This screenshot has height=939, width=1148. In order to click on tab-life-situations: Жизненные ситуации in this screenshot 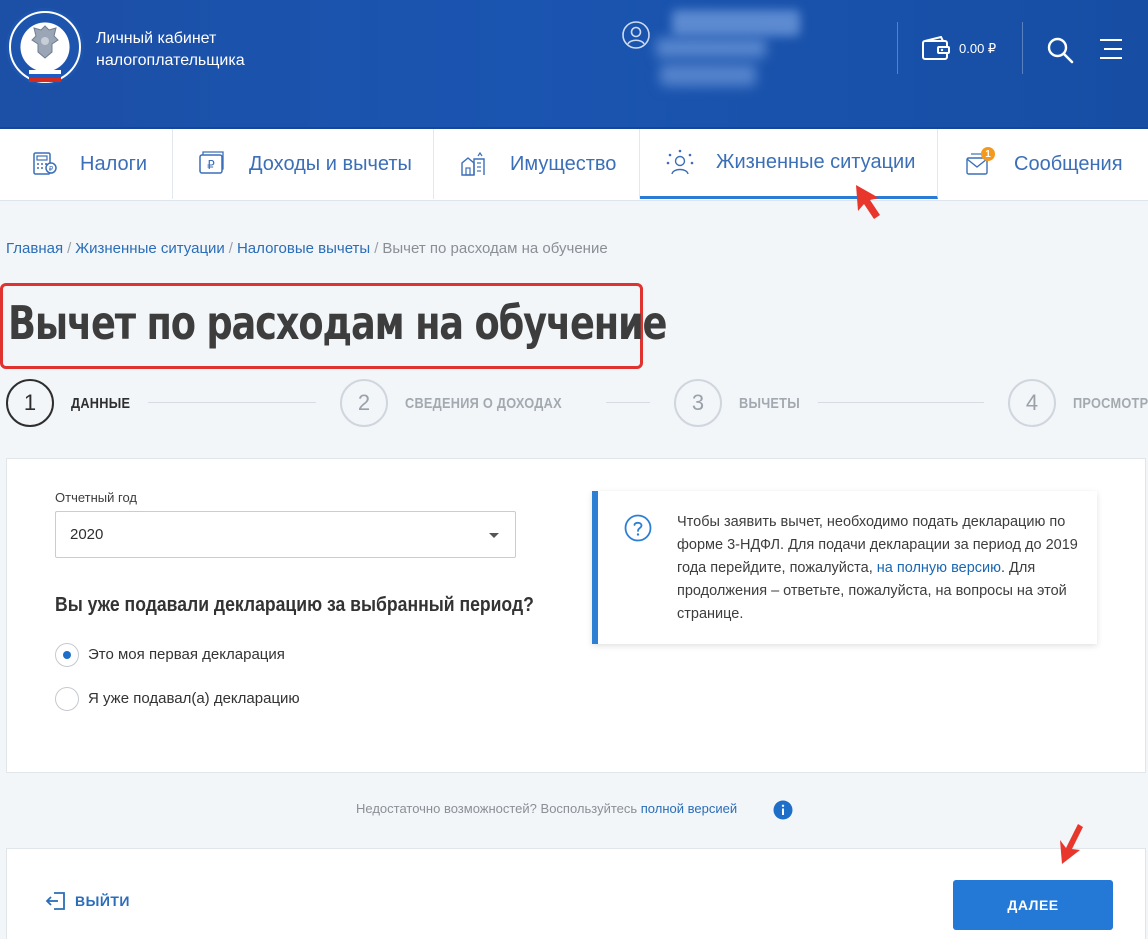, I will do `click(789, 164)`.